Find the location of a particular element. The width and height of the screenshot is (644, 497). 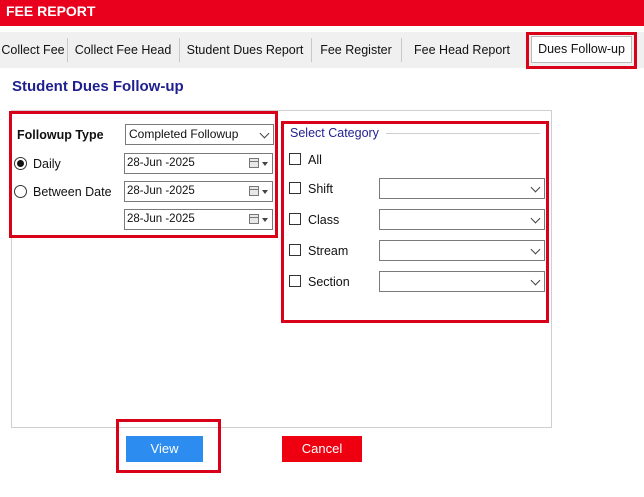

stream-label: Stream is located at coordinates (328, 251).